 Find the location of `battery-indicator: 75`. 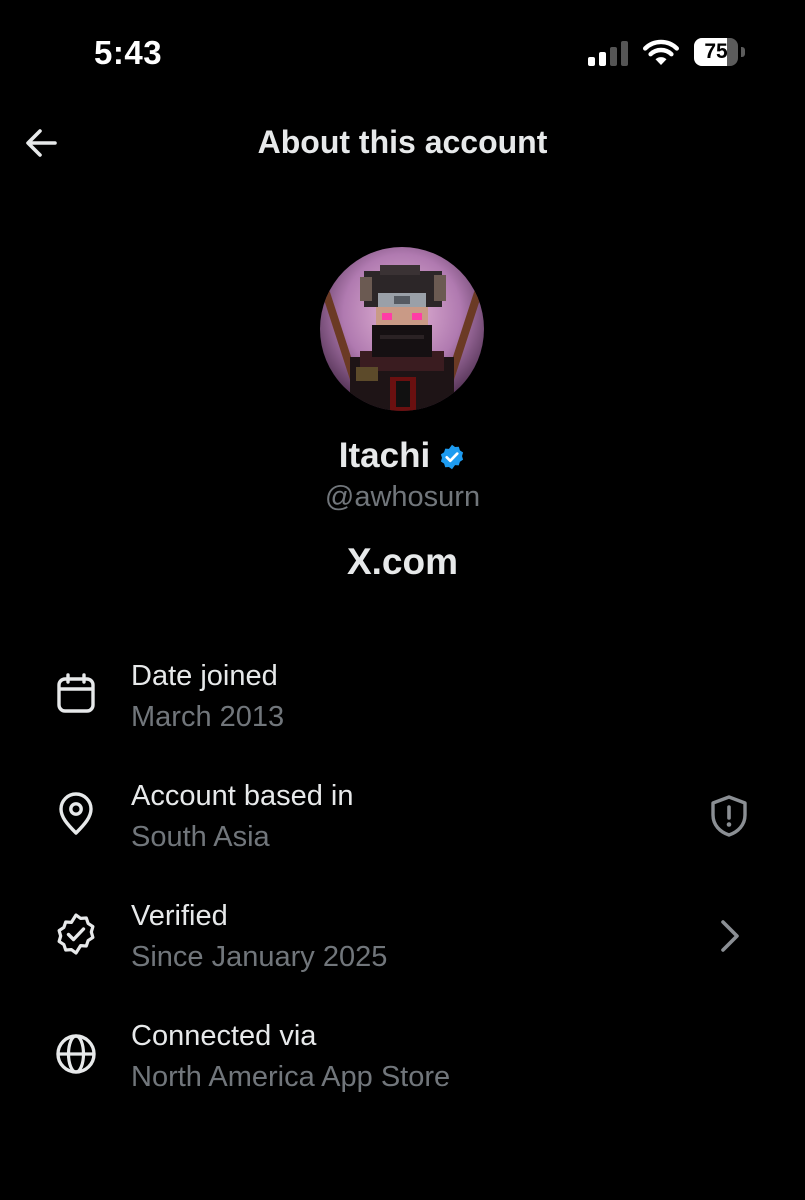

battery-indicator: 75 is located at coordinates (716, 52).